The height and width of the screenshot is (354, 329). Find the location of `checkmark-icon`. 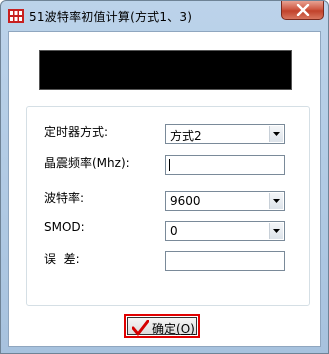

checkmark-icon is located at coordinates (140, 328).